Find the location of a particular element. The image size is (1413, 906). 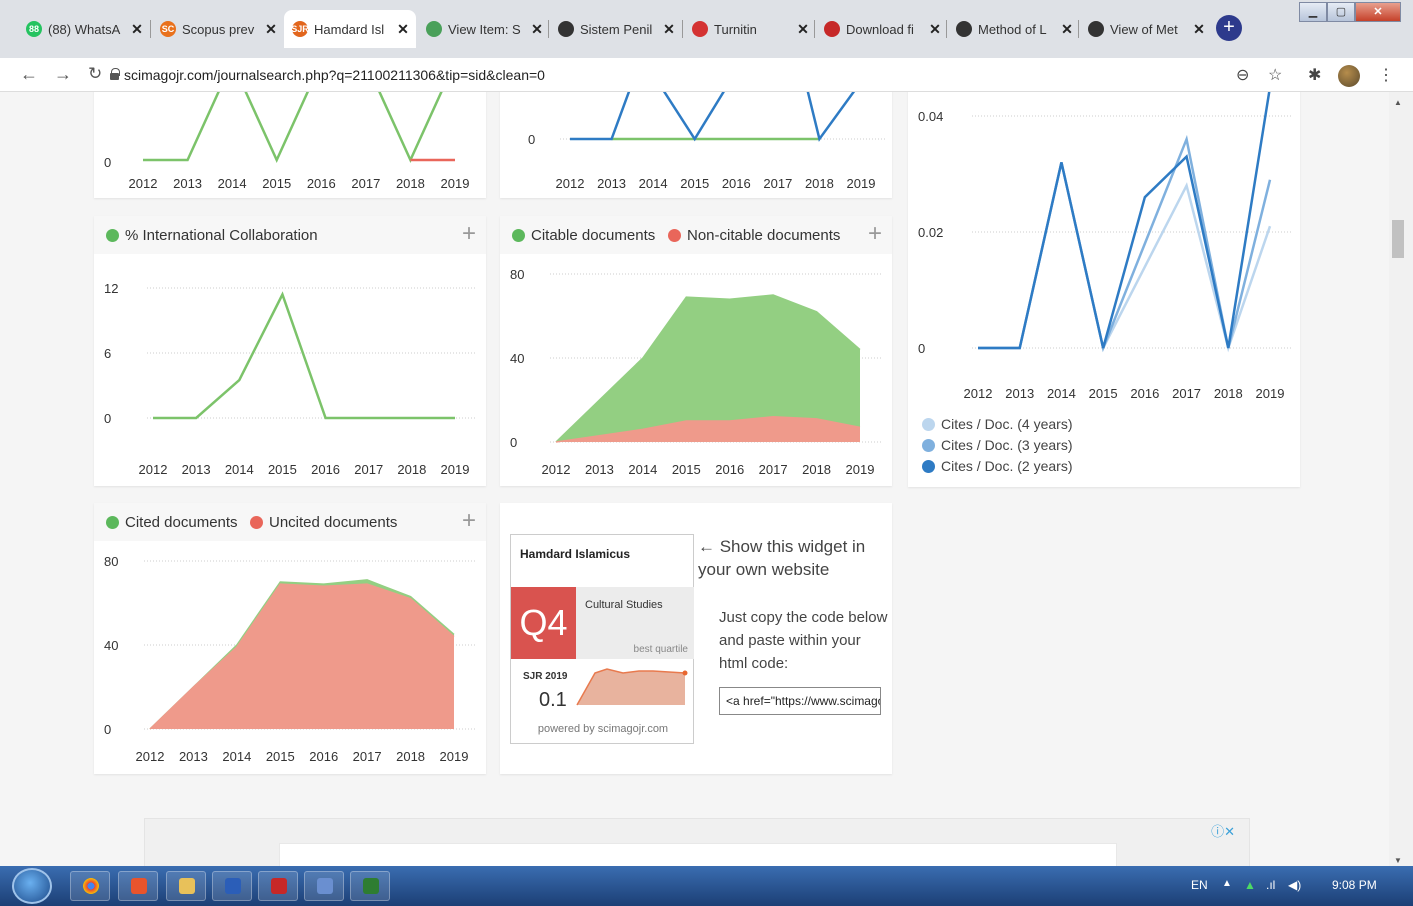

start-button is located at coordinates (32, 886).